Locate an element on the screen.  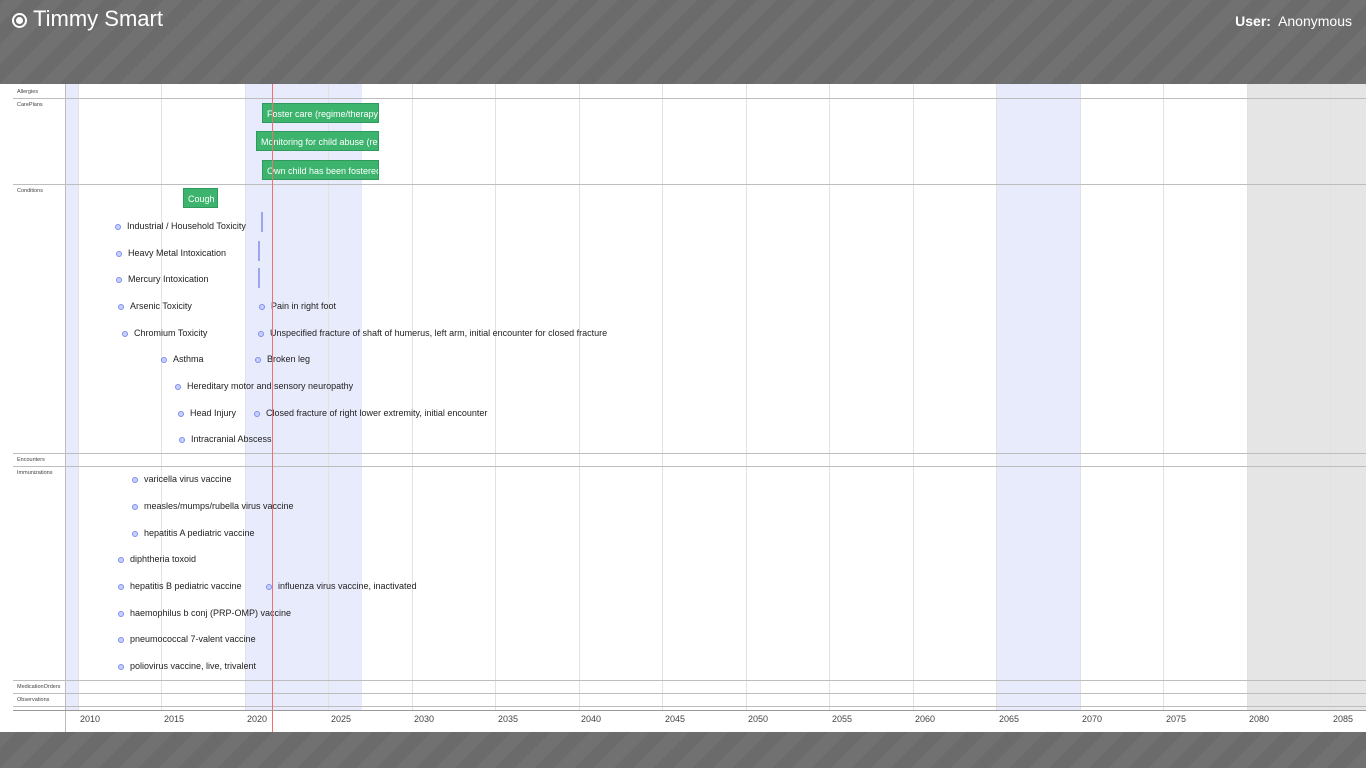
condition-item: Heavy Metal Intoxication is located at coordinates (177, 253).